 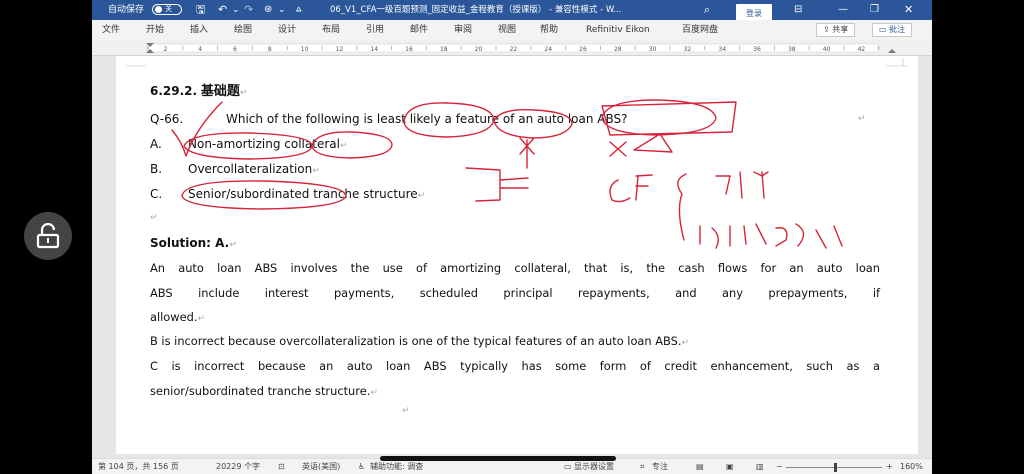 I want to click on ruler-number: 30, so click(x=653, y=49).